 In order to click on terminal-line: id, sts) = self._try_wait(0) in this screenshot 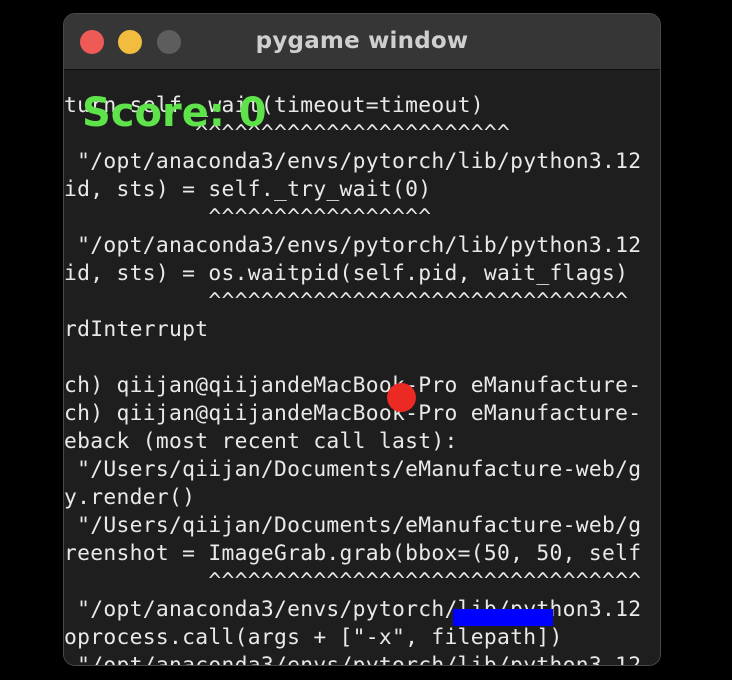, I will do `click(248, 189)`.